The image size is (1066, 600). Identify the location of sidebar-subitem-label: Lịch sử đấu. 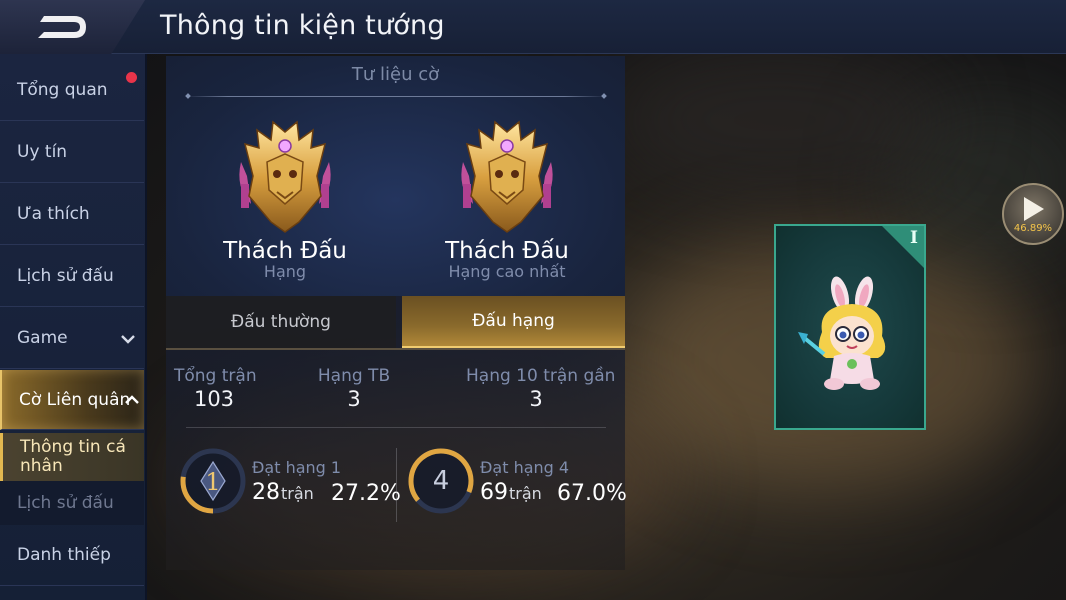
(65, 503).